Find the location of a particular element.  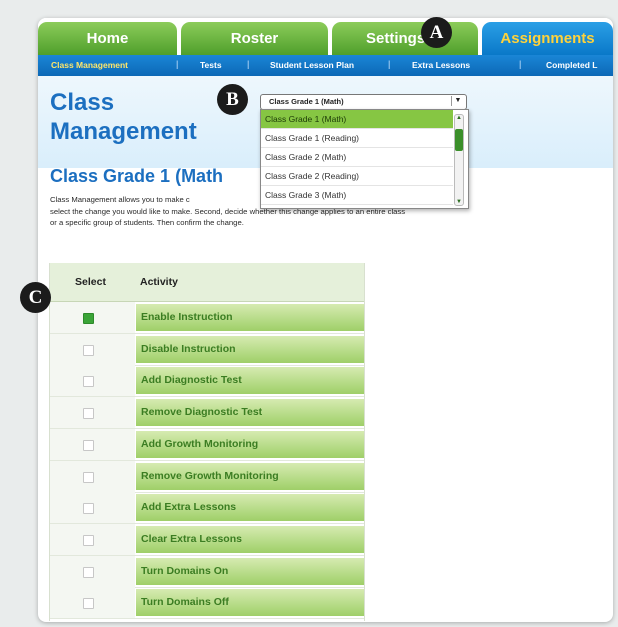

class-heading: Class Grade 1 (Math is located at coordinates (137, 176).